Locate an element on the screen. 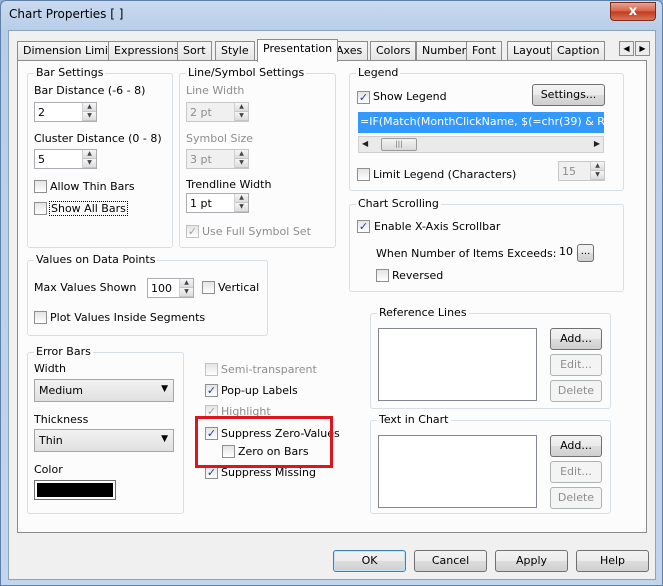 This screenshot has width=663, height=586. help-button: Help is located at coordinates (612, 561).